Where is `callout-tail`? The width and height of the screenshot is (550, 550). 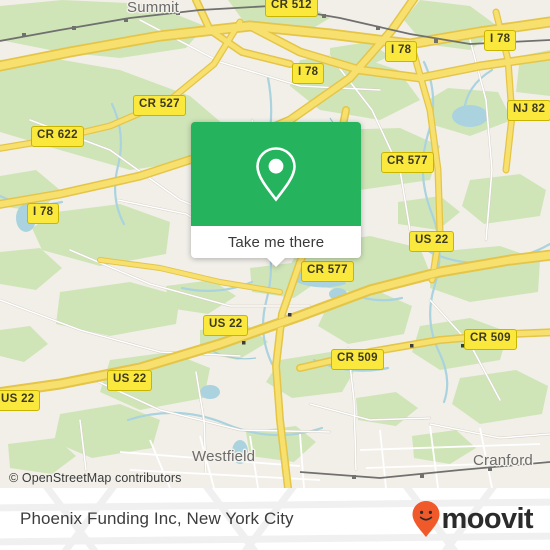
callout-tail is located at coordinates (276, 262).